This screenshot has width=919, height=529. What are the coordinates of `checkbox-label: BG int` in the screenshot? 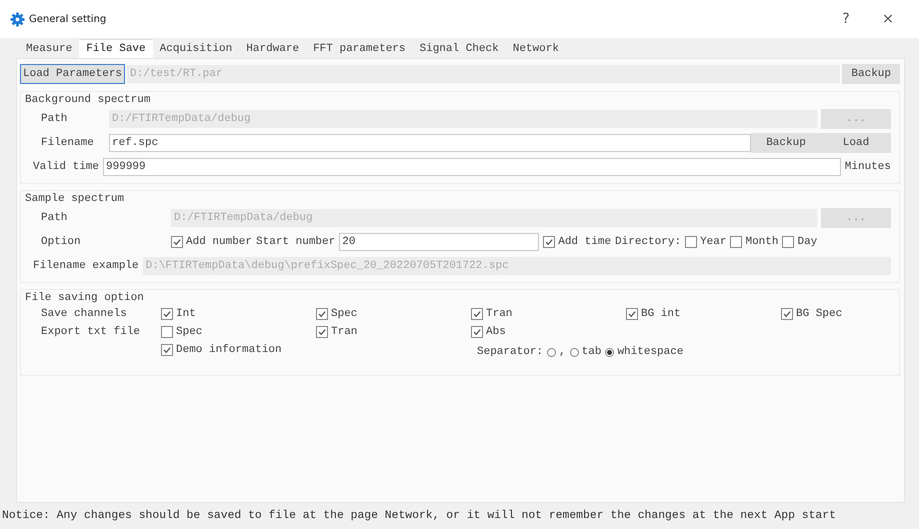 It's located at (661, 314).